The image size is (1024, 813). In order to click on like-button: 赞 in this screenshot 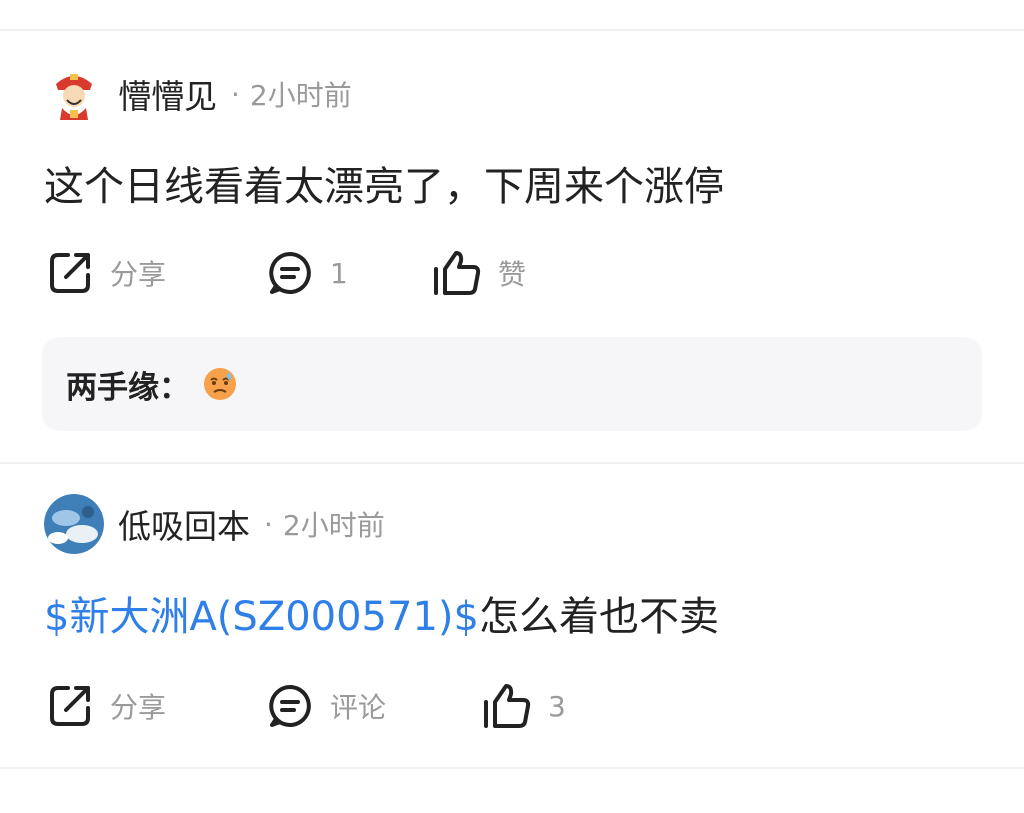, I will do `click(479, 273)`.